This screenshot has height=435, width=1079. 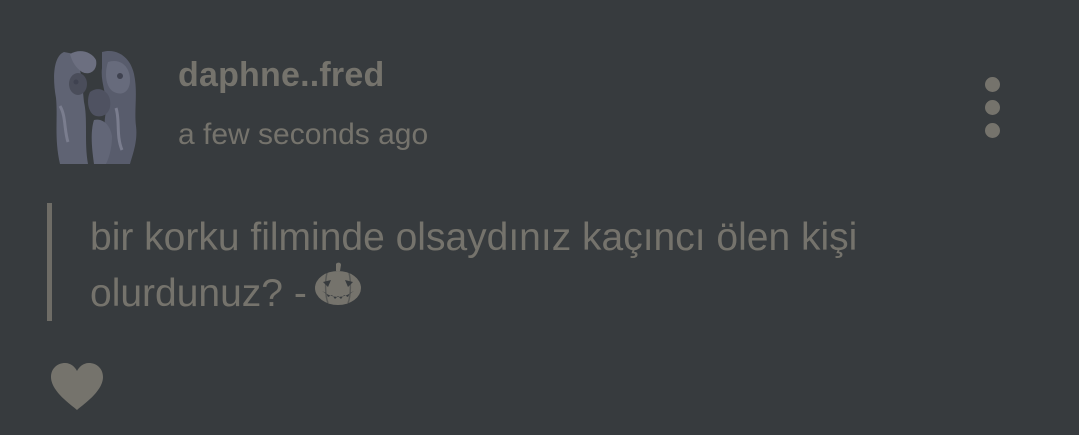 What do you see at coordinates (555, 292) in the screenshot?
I see `comment-text-line-2: olurdunuz? -` at bounding box center [555, 292].